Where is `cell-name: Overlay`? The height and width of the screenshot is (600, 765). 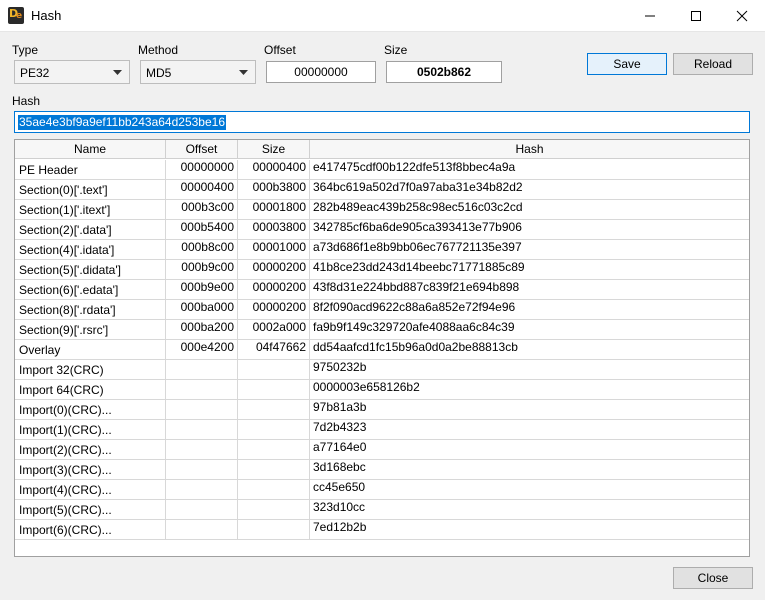 cell-name: Overlay is located at coordinates (90, 350).